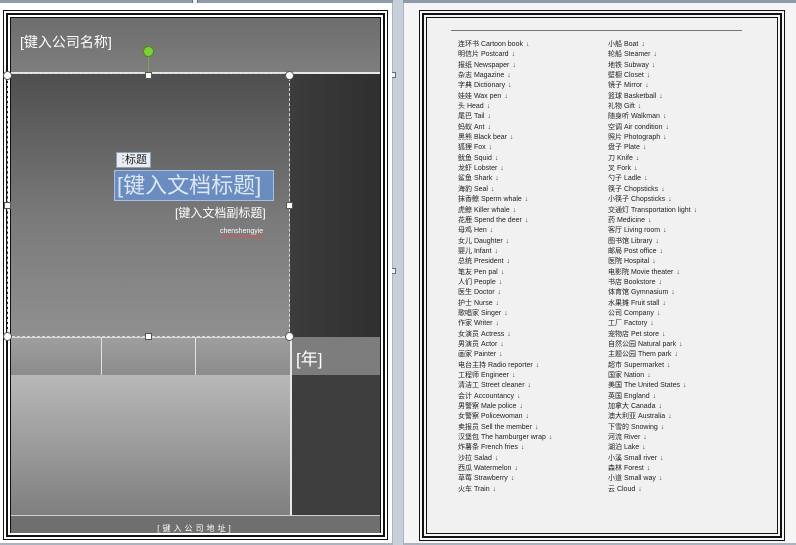  What do you see at coordinates (484, 65) in the screenshot?
I see `word-entry-text: 报纸 Newspaper` at bounding box center [484, 65].